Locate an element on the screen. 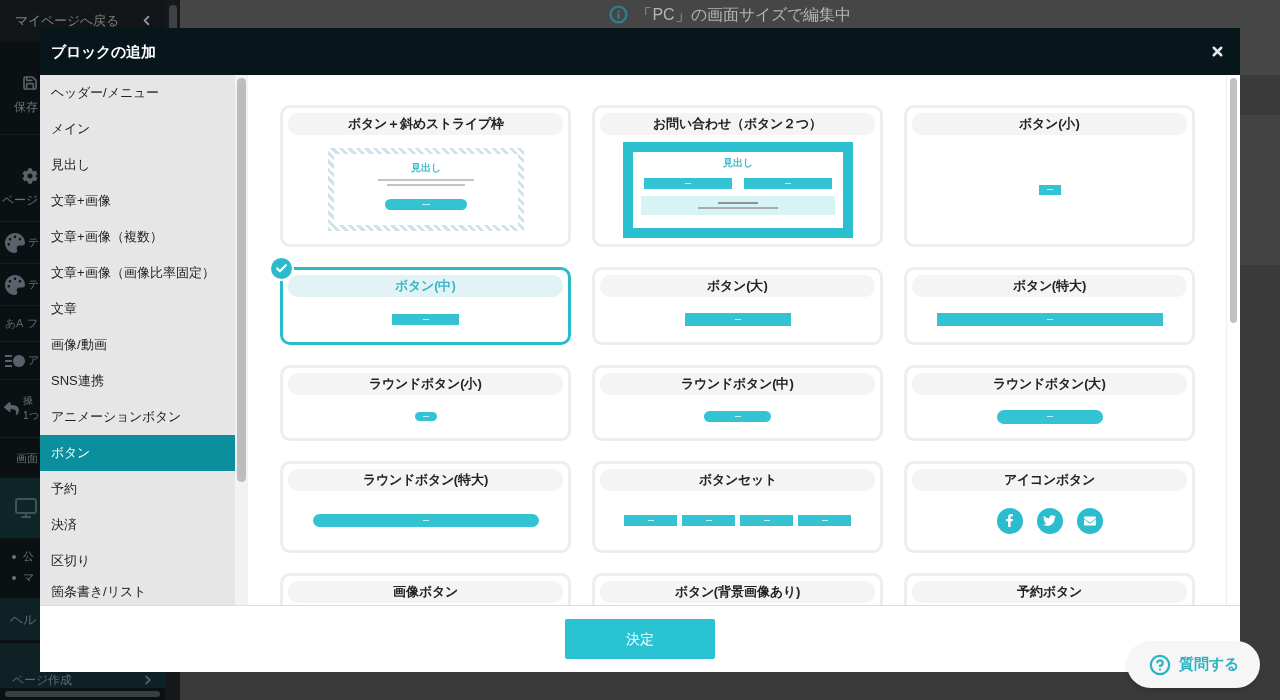 The image size is (1280, 700). sidebar-label: 操 is located at coordinates (28, 401).